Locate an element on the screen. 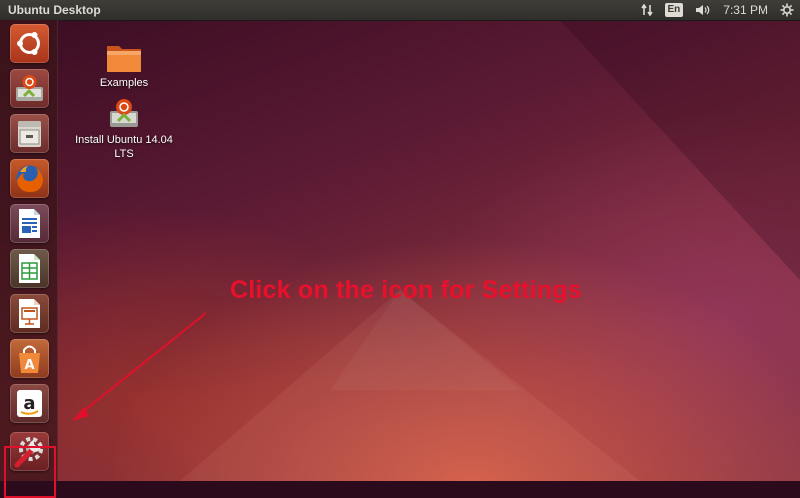 Image resolution: width=800 pixels, height=498 pixels. launcher: A a is located at coordinates (29, 259).